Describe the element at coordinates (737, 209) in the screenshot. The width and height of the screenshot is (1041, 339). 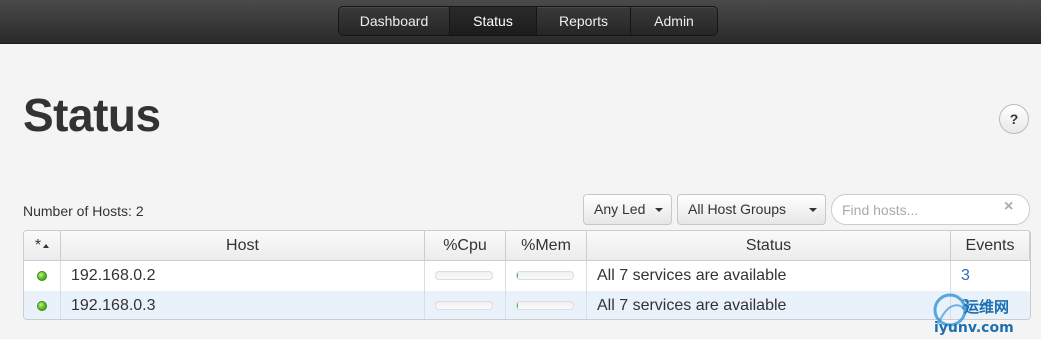
I see `host-group-label: All Host Groups` at that location.